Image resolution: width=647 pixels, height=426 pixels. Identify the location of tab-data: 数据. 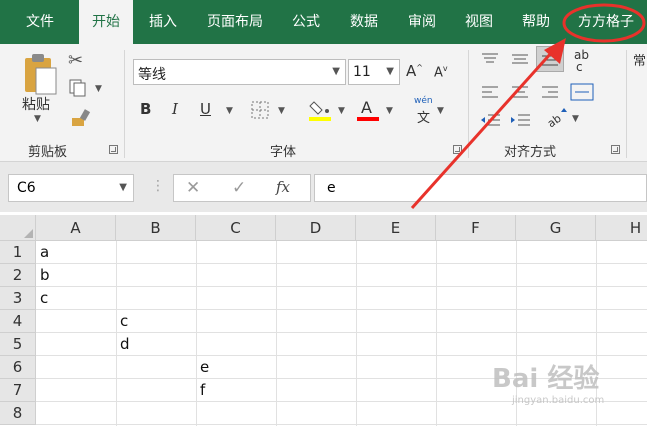
(364, 22).